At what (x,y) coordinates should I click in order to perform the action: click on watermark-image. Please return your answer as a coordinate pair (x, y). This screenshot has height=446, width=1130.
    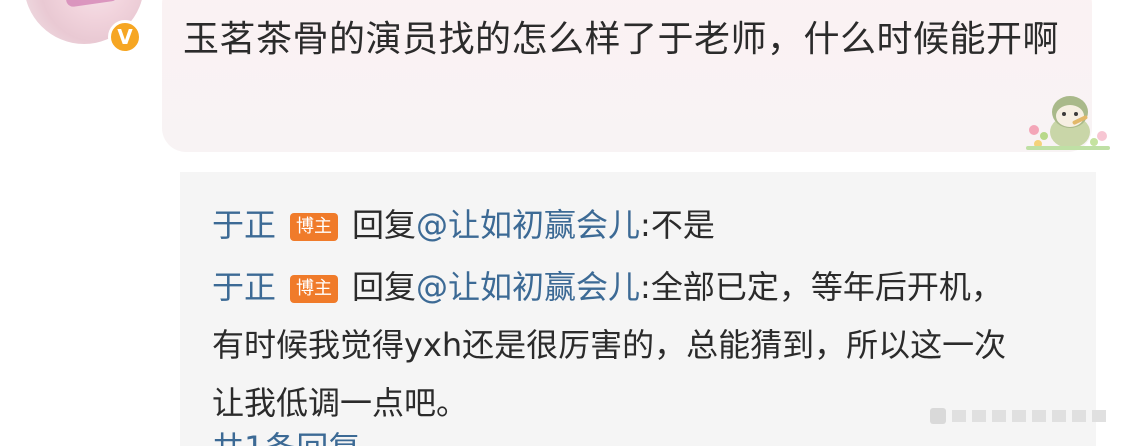
    Looking at the image, I should click on (1018, 416).